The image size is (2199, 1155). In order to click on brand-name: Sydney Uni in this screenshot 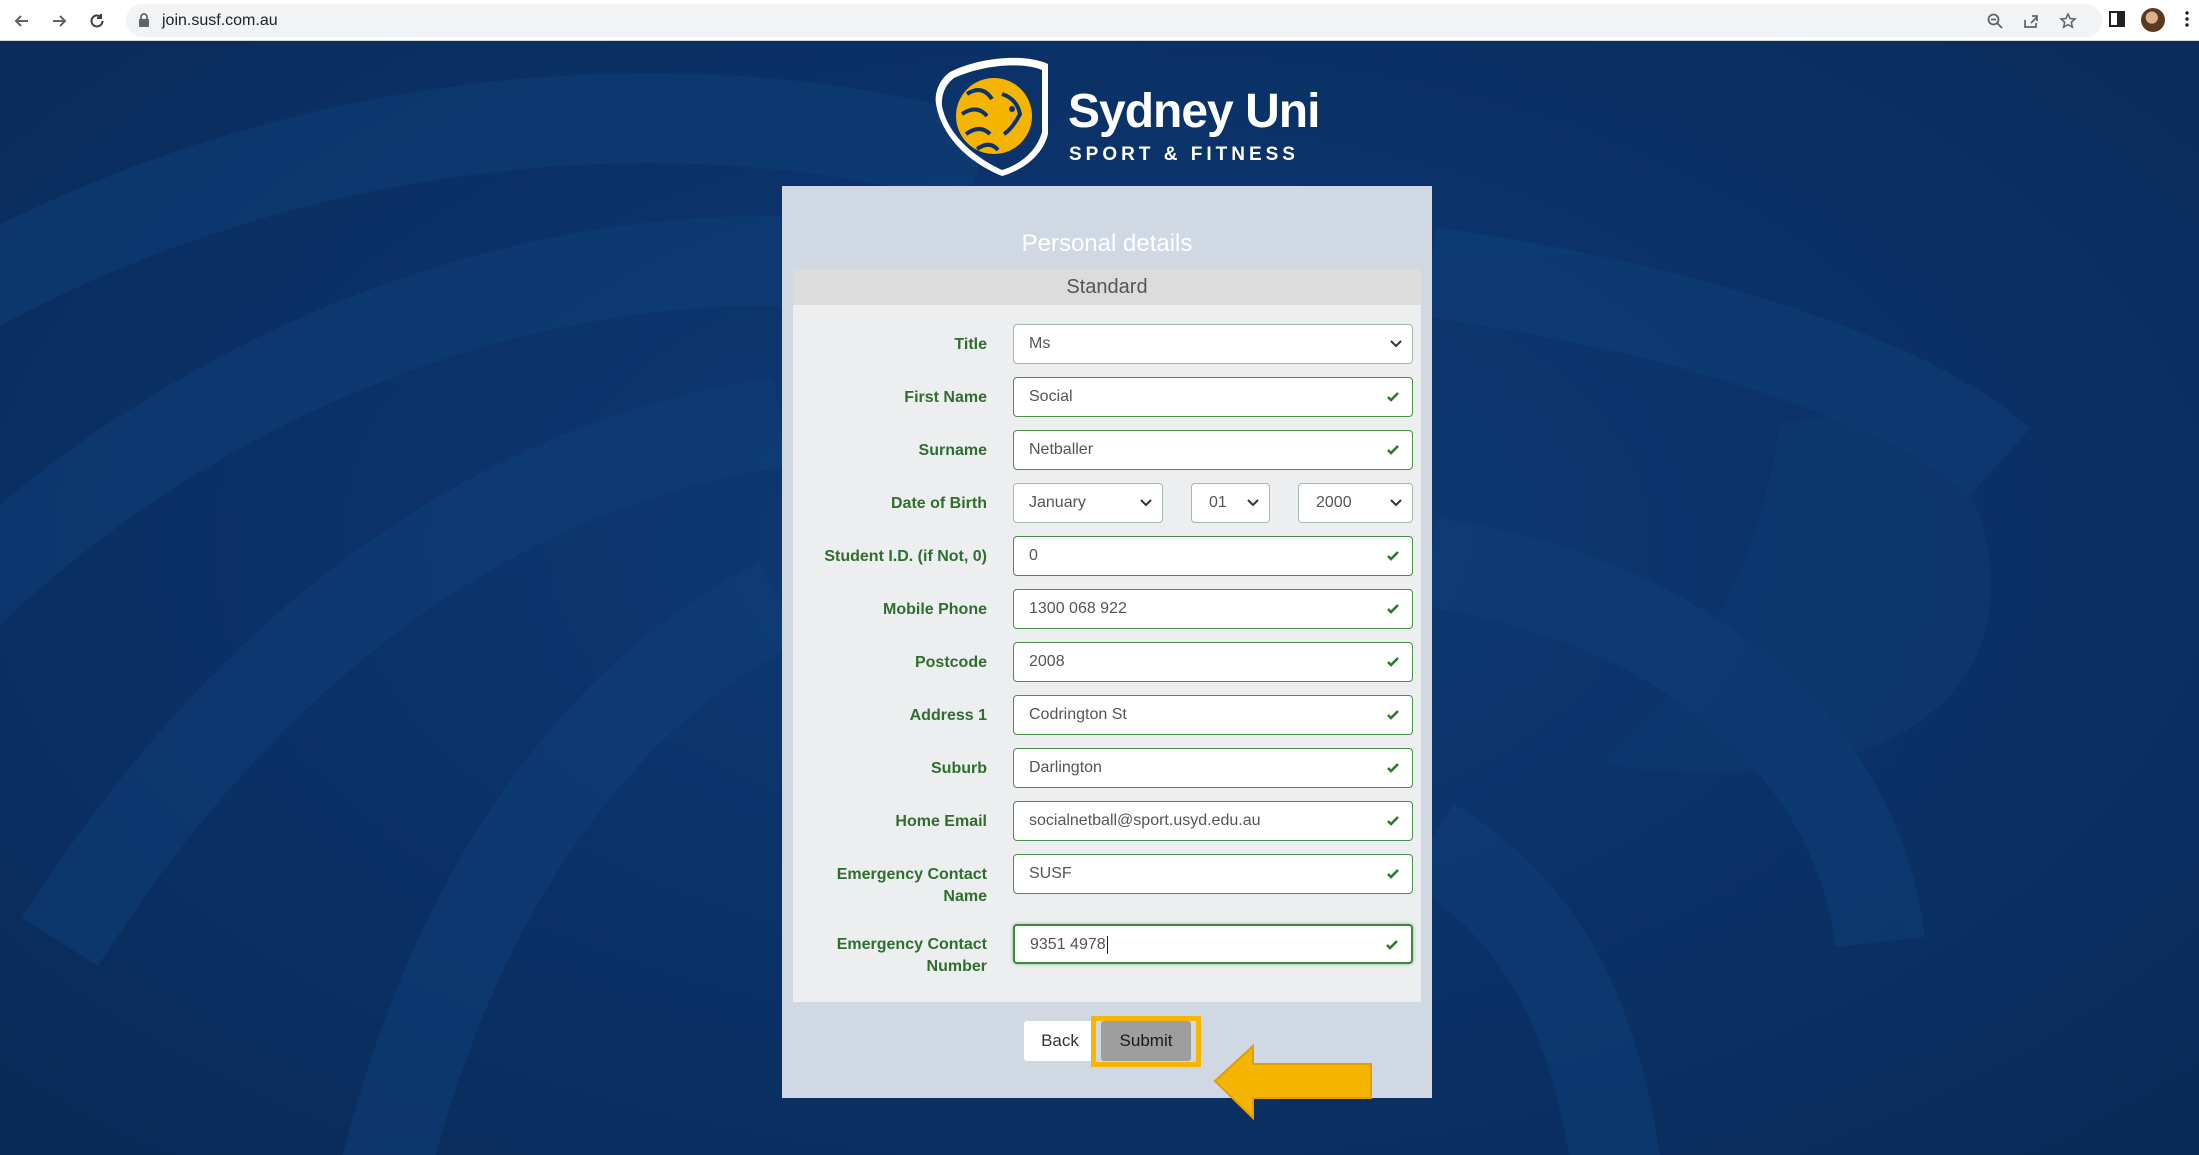, I will do `click(1194, 111)`.